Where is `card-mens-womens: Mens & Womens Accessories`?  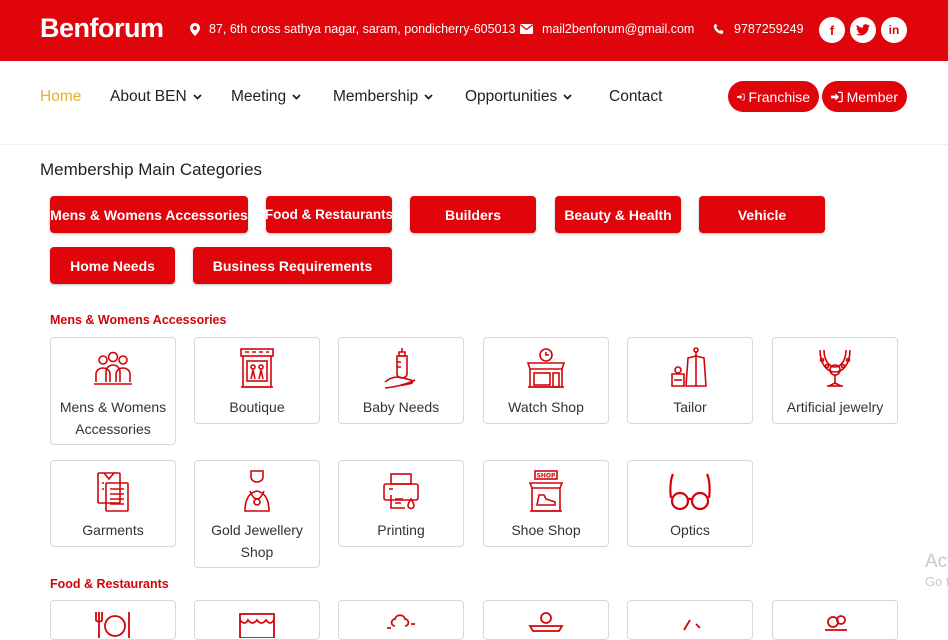
card-mens-womens: Mens & Womens Accessories is located at coordinates (113, 391).